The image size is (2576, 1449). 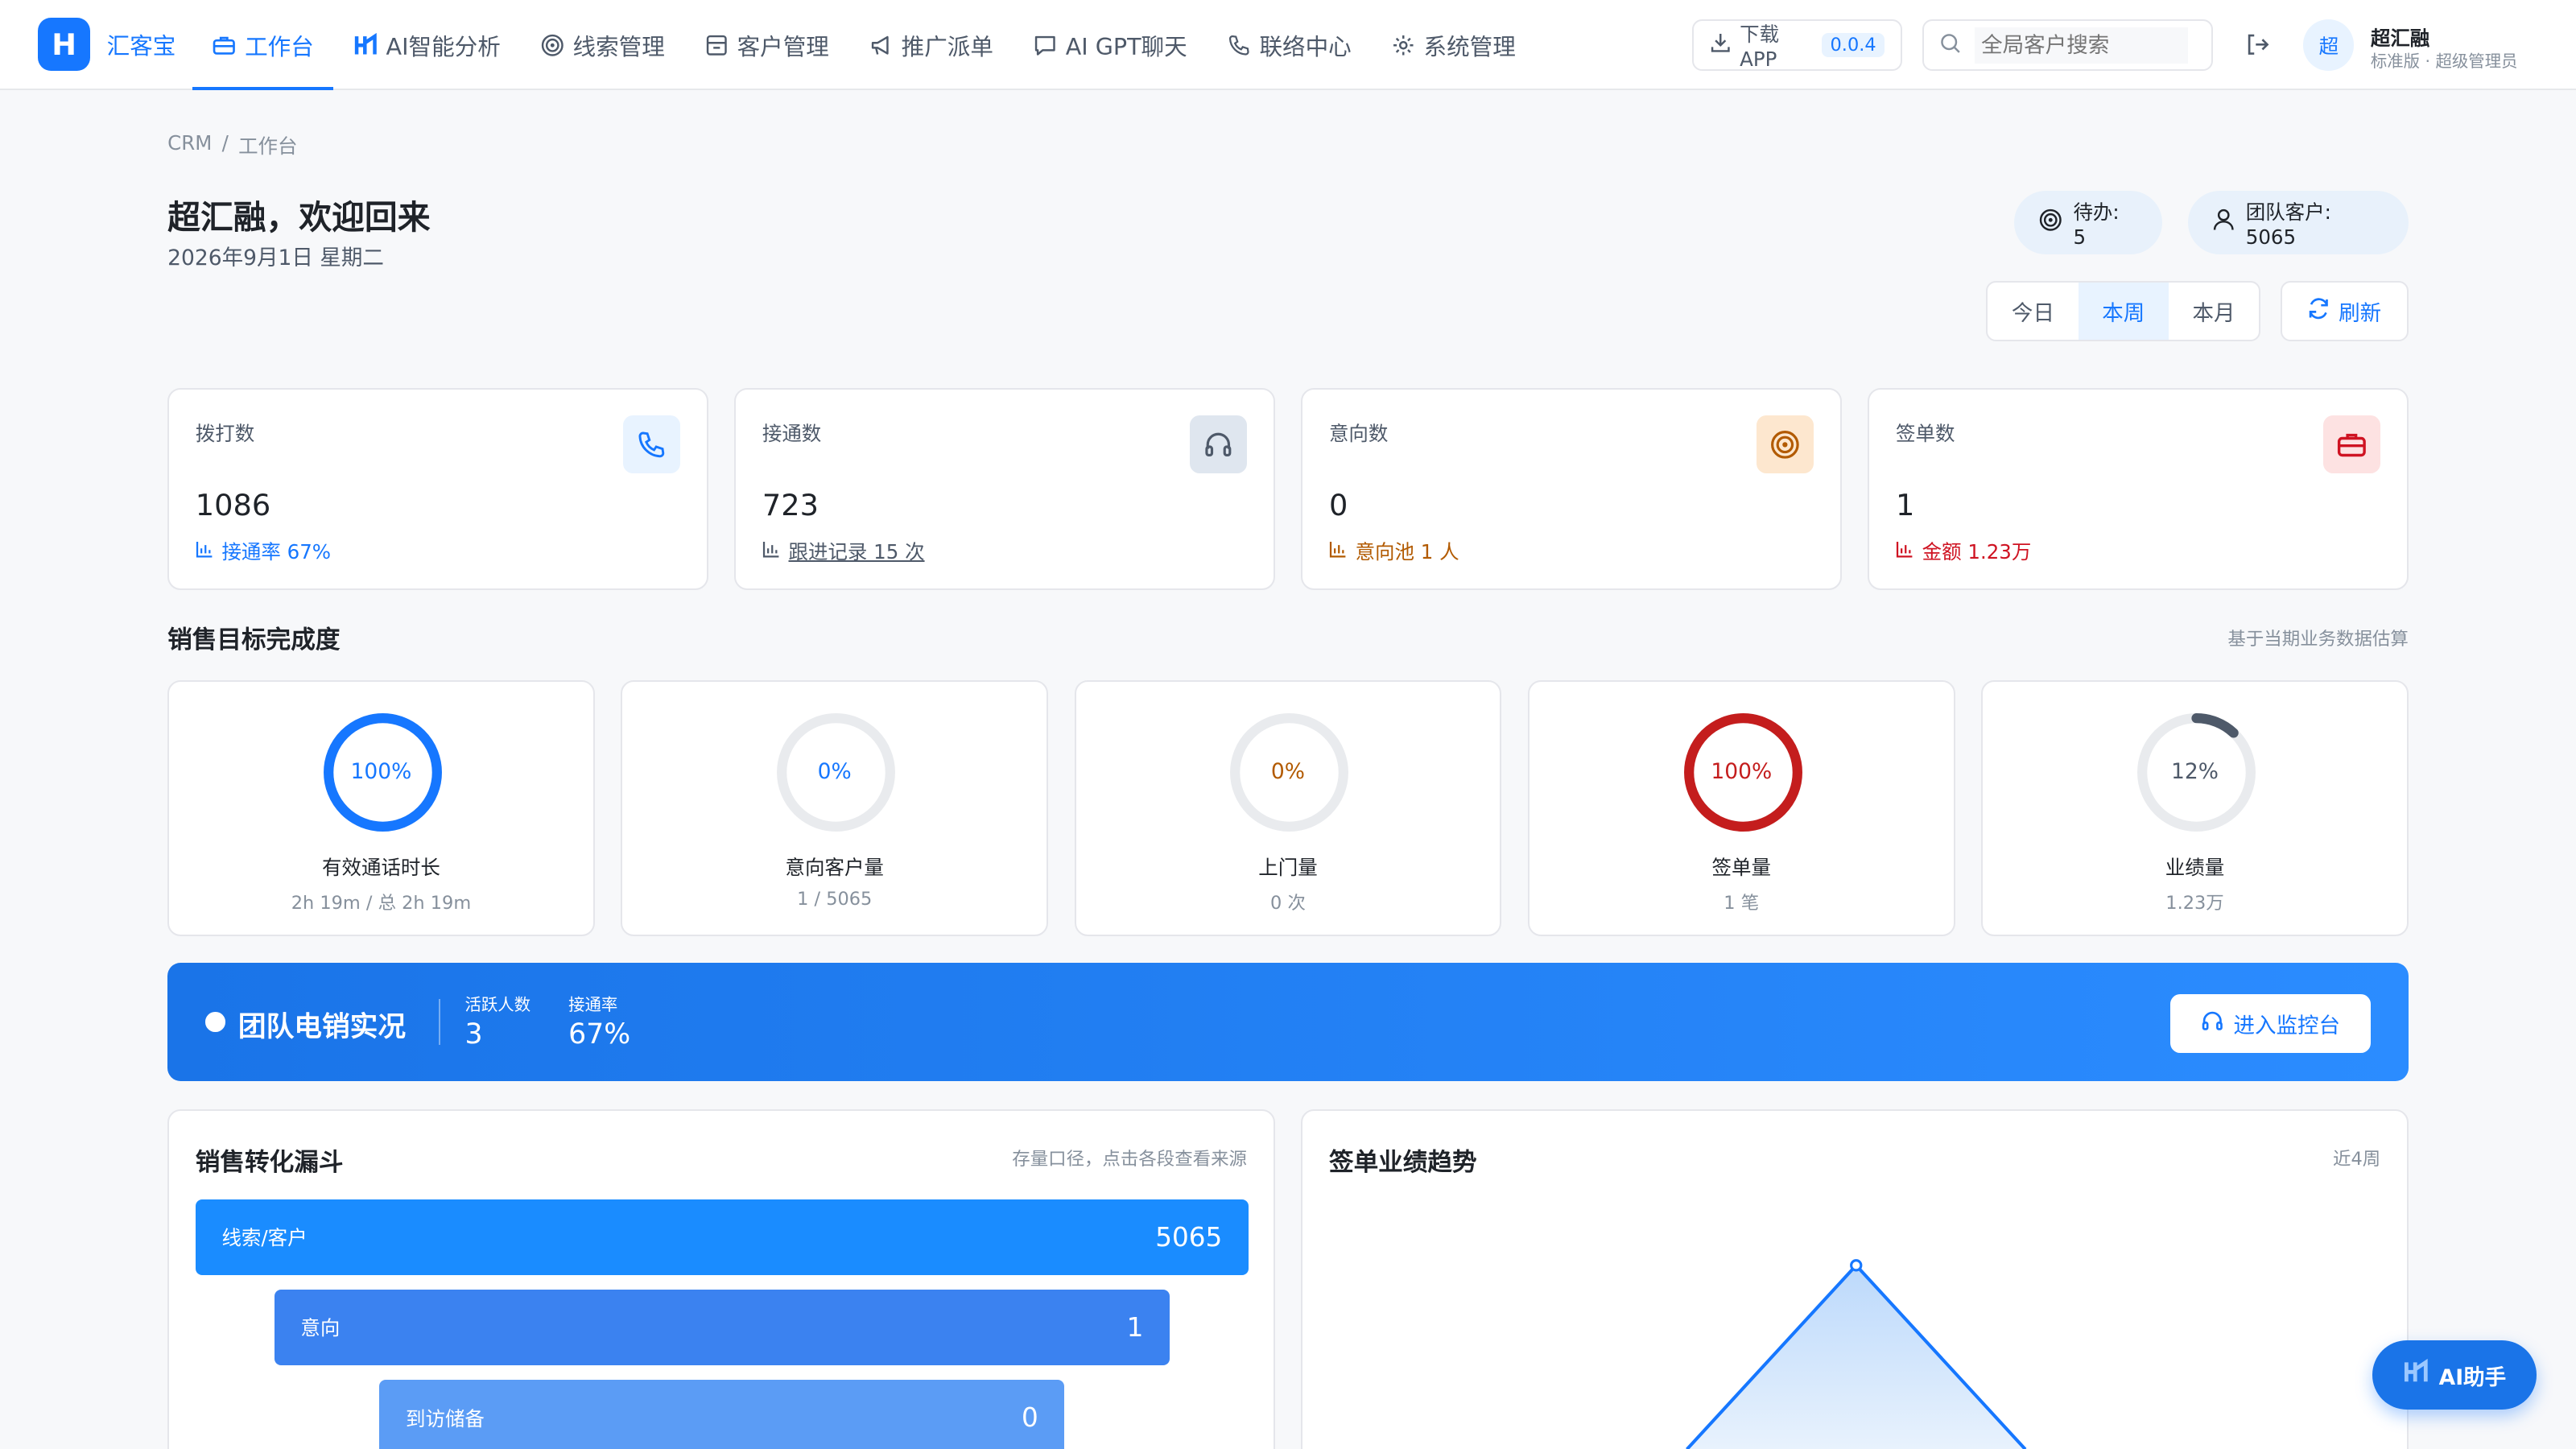 I want to click on nav-label: 客户管理, so click(x=783, y=46).